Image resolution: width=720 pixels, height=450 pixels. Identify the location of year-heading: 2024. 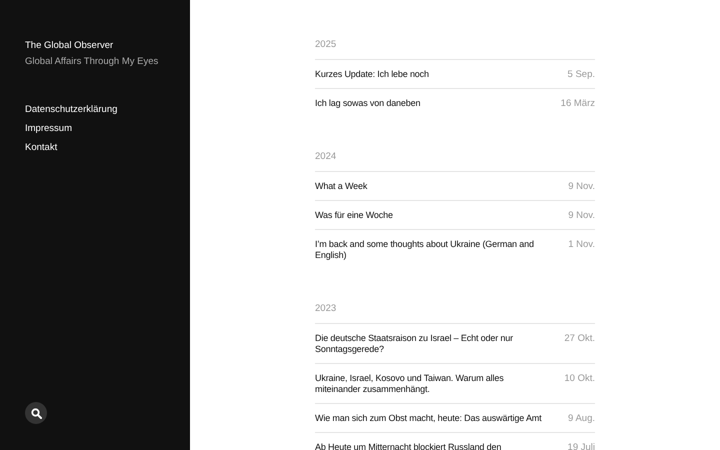
(326, 157).